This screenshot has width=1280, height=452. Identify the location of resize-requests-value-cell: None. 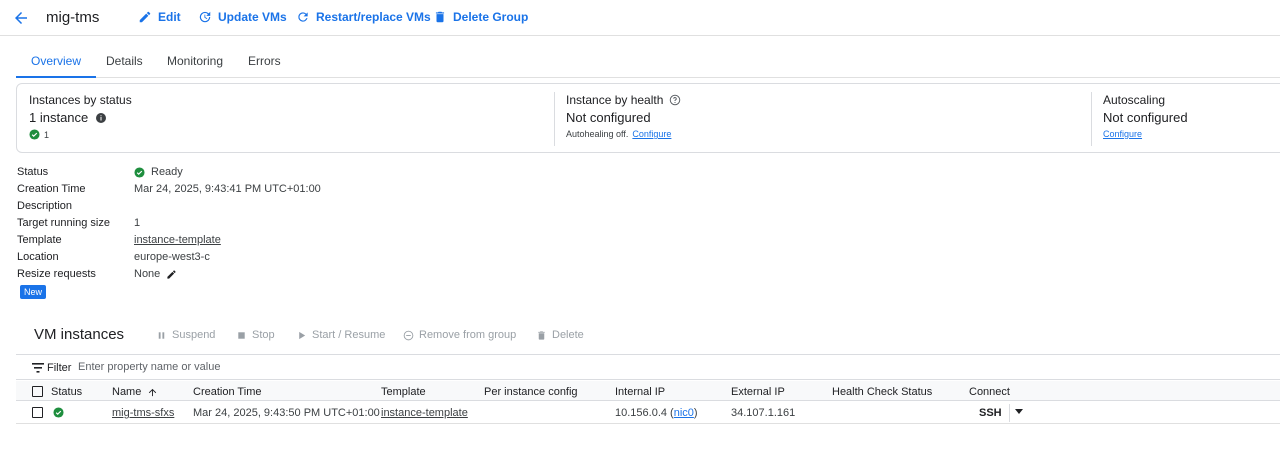
(155, 274).